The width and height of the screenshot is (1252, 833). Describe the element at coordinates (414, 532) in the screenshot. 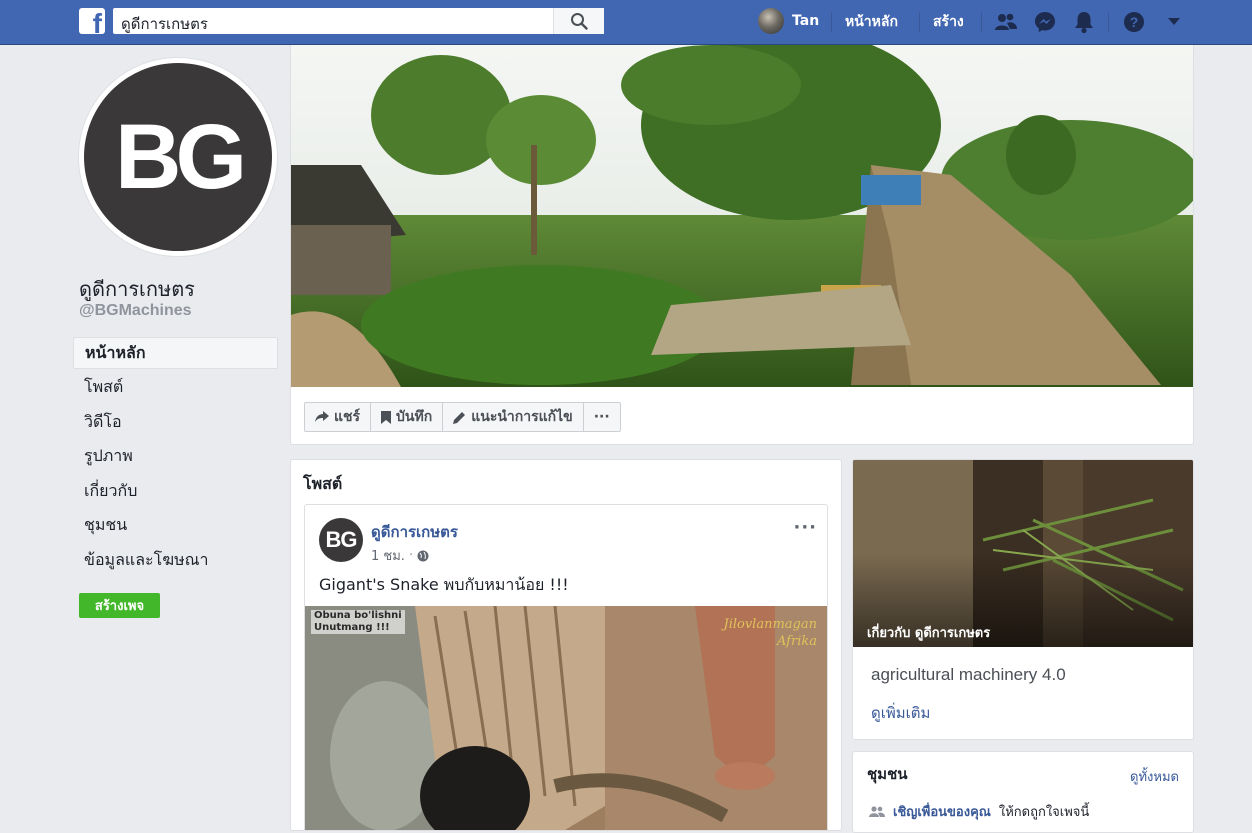

I see `post-author-name: ดูดีการเกษตร` at that location.